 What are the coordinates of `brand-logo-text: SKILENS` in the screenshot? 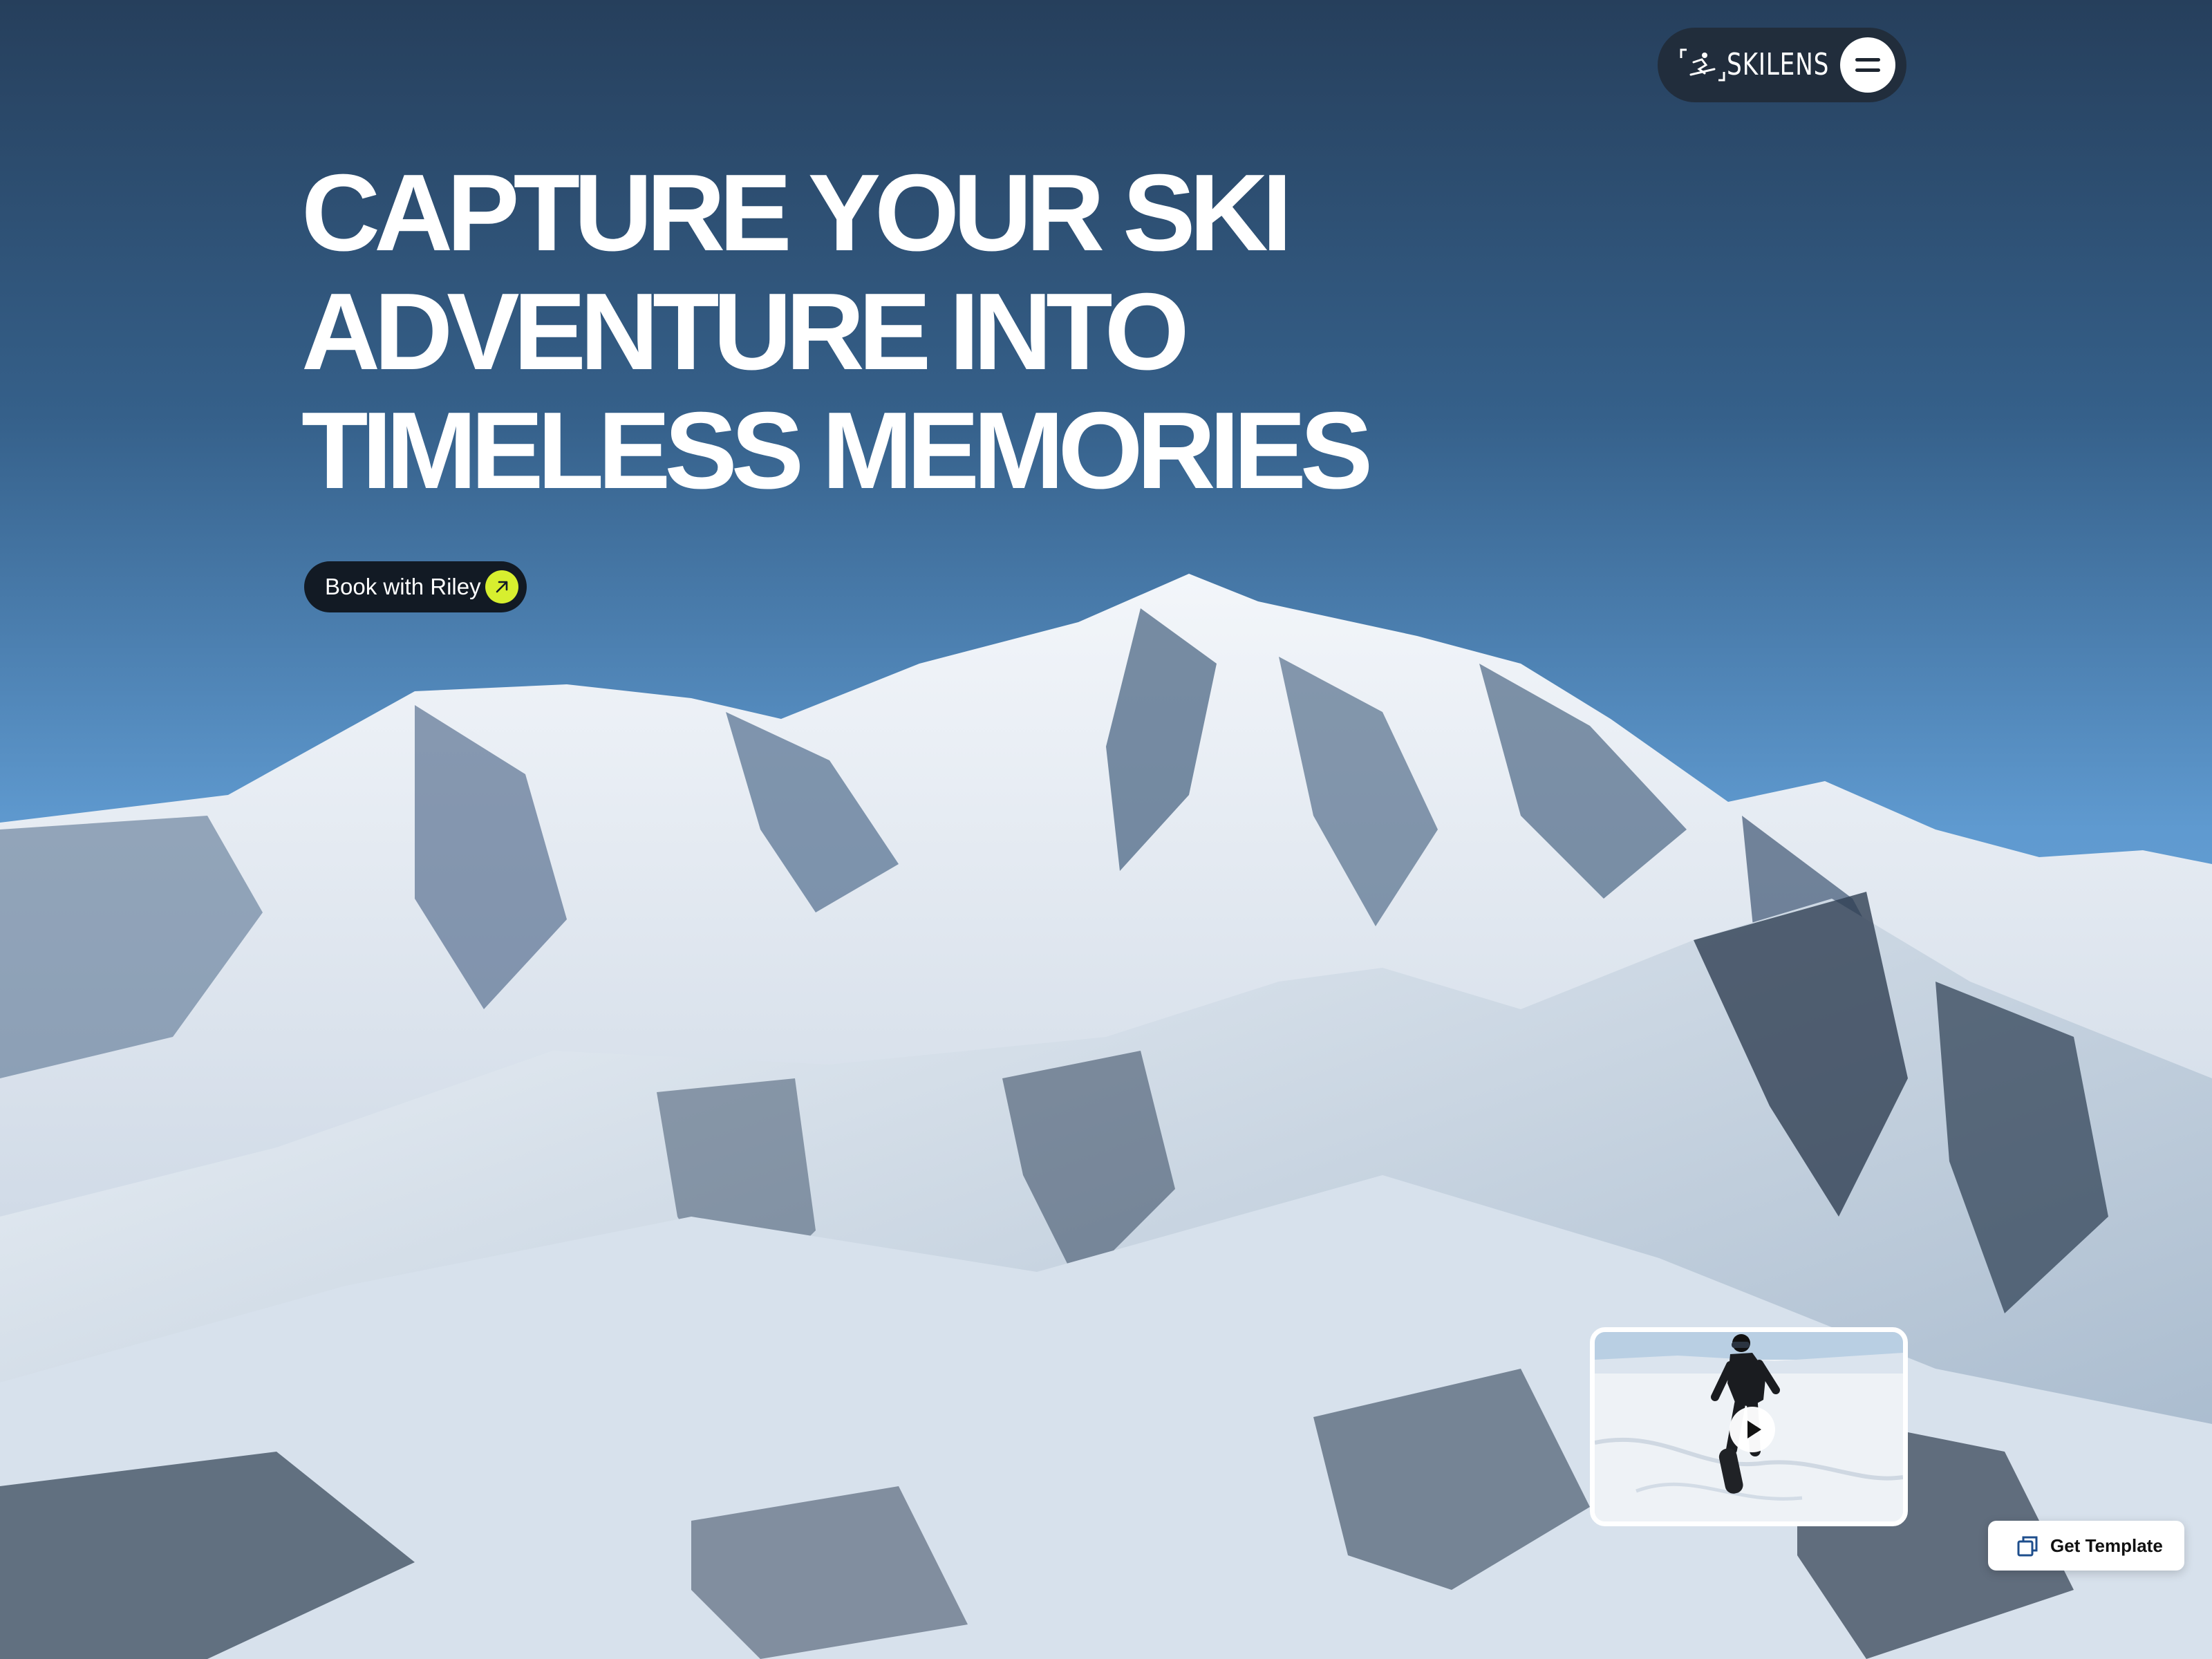 It's located at (1778, 65).